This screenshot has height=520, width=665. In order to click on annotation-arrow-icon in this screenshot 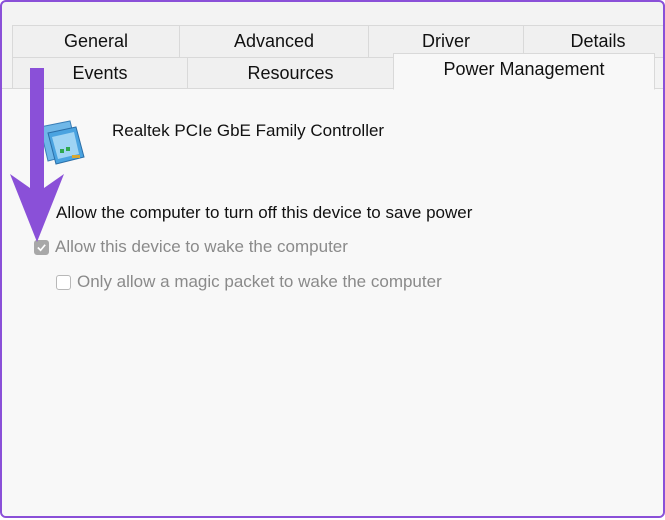, I will do `click(37, 155)`.